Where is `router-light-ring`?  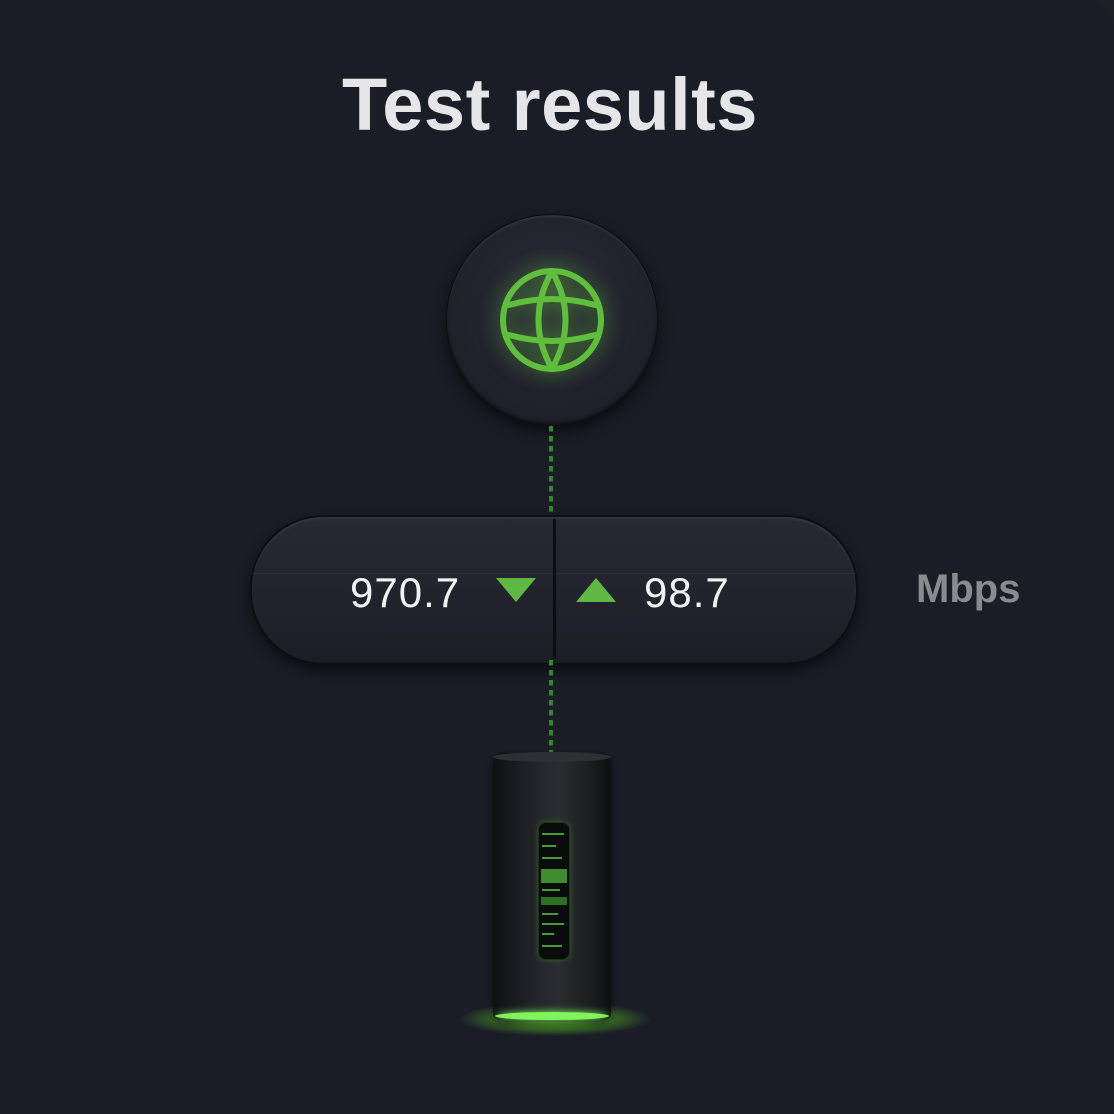 router-light-ring is located at coordinates (552, 1016).